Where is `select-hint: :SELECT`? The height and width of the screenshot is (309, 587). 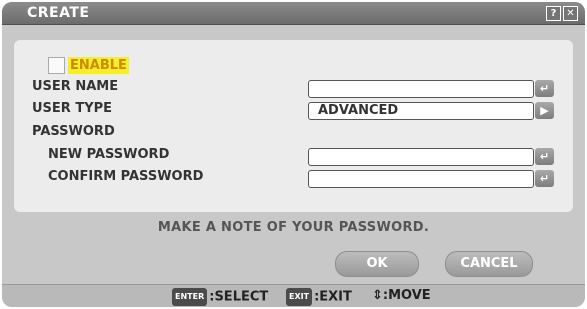 select-hint: :SELECT is located at coordinates (239, 297).